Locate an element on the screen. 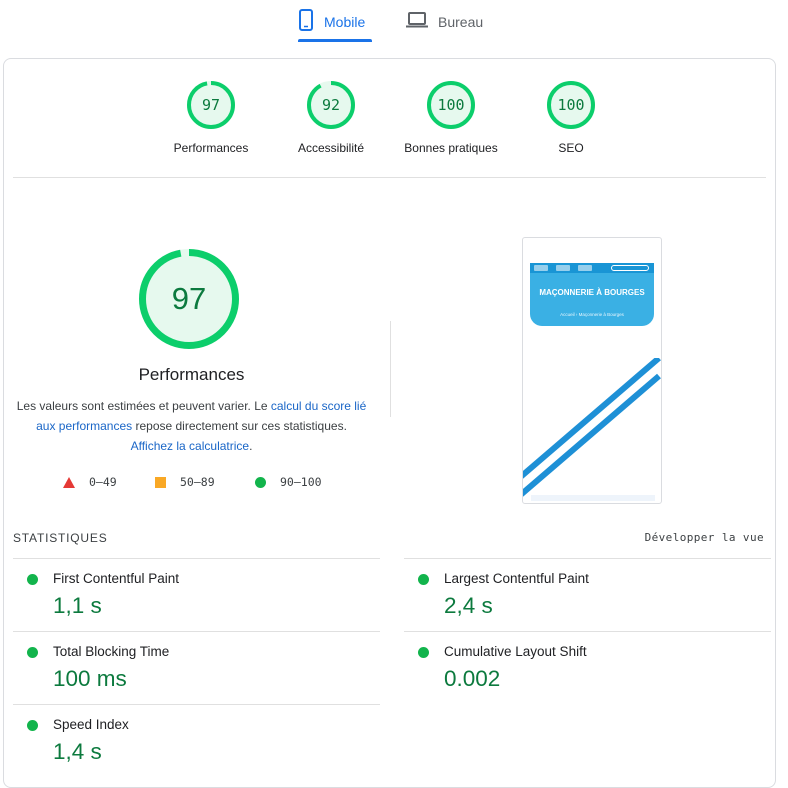 This screenshot has width=788, height=788. legend-average-label: 50–89 is located at coordinates (197, 482).